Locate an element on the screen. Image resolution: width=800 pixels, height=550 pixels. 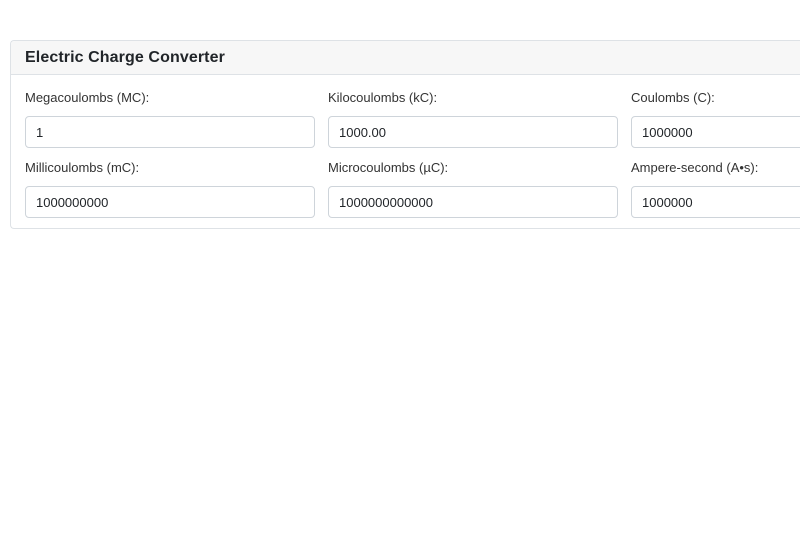
coulombs-field-group: Coulombs (C): is located at coordinates (715, 118).